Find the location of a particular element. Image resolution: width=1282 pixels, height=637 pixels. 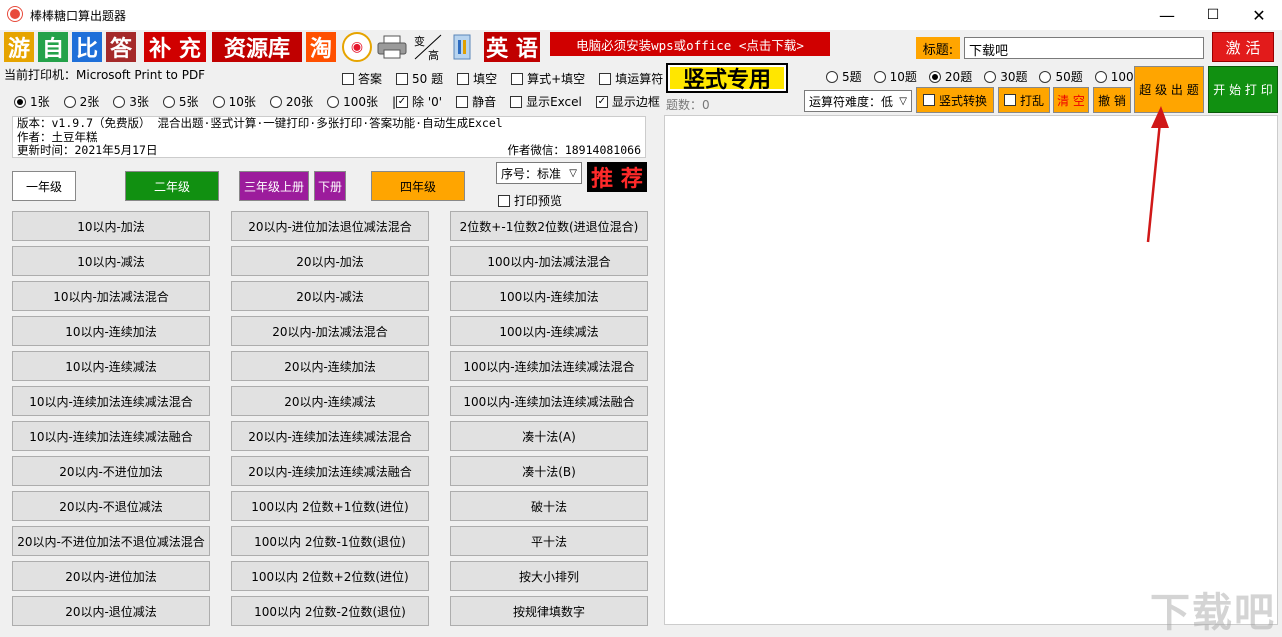

question-type-button: 按规律填数字 is located at coordinates (549, 611).